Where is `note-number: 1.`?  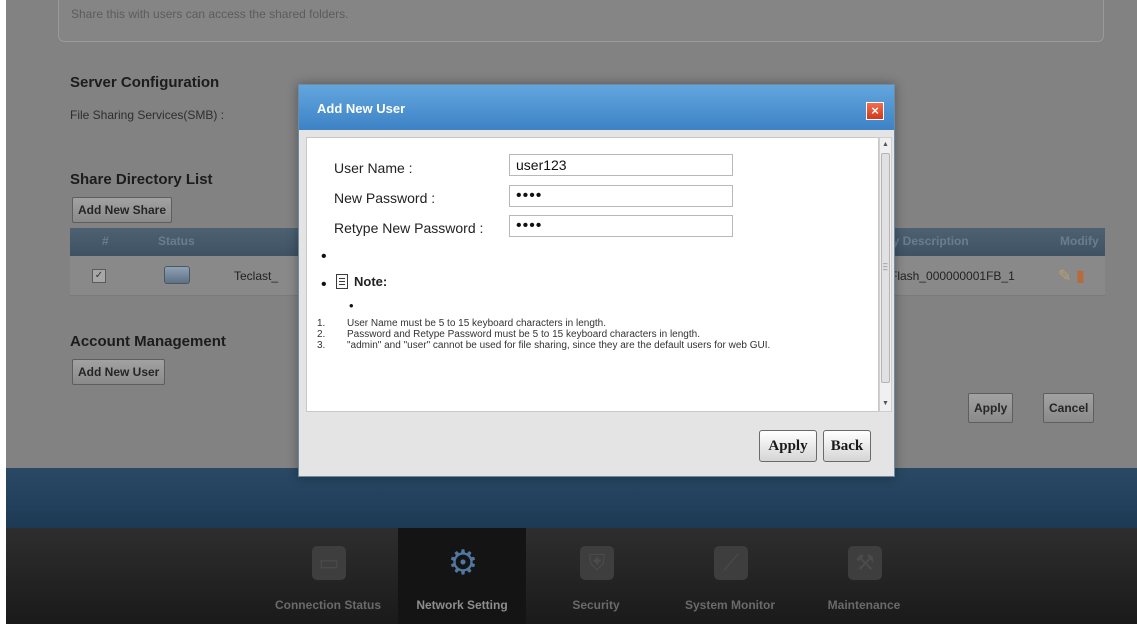 note-number: 1. is located at coordinates (321, 323).